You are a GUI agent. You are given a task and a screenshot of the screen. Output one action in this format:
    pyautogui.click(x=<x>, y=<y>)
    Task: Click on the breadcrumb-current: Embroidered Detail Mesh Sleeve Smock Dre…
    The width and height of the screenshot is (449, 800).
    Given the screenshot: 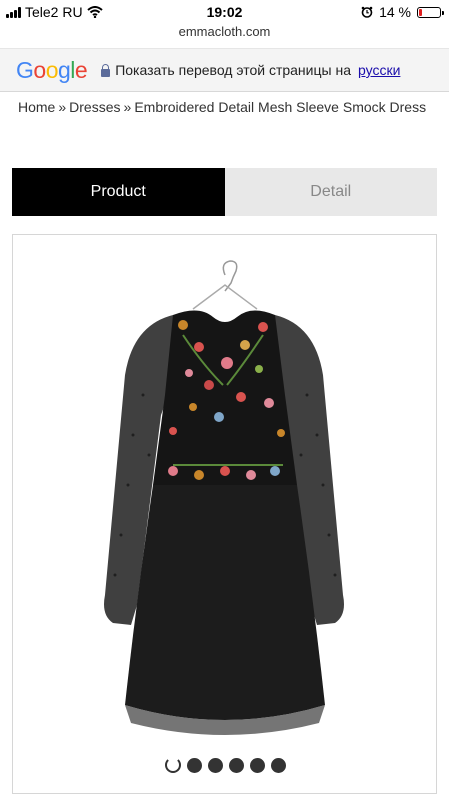 What is the action you would take?
    pyautogui.click(x=280, y=107)
    